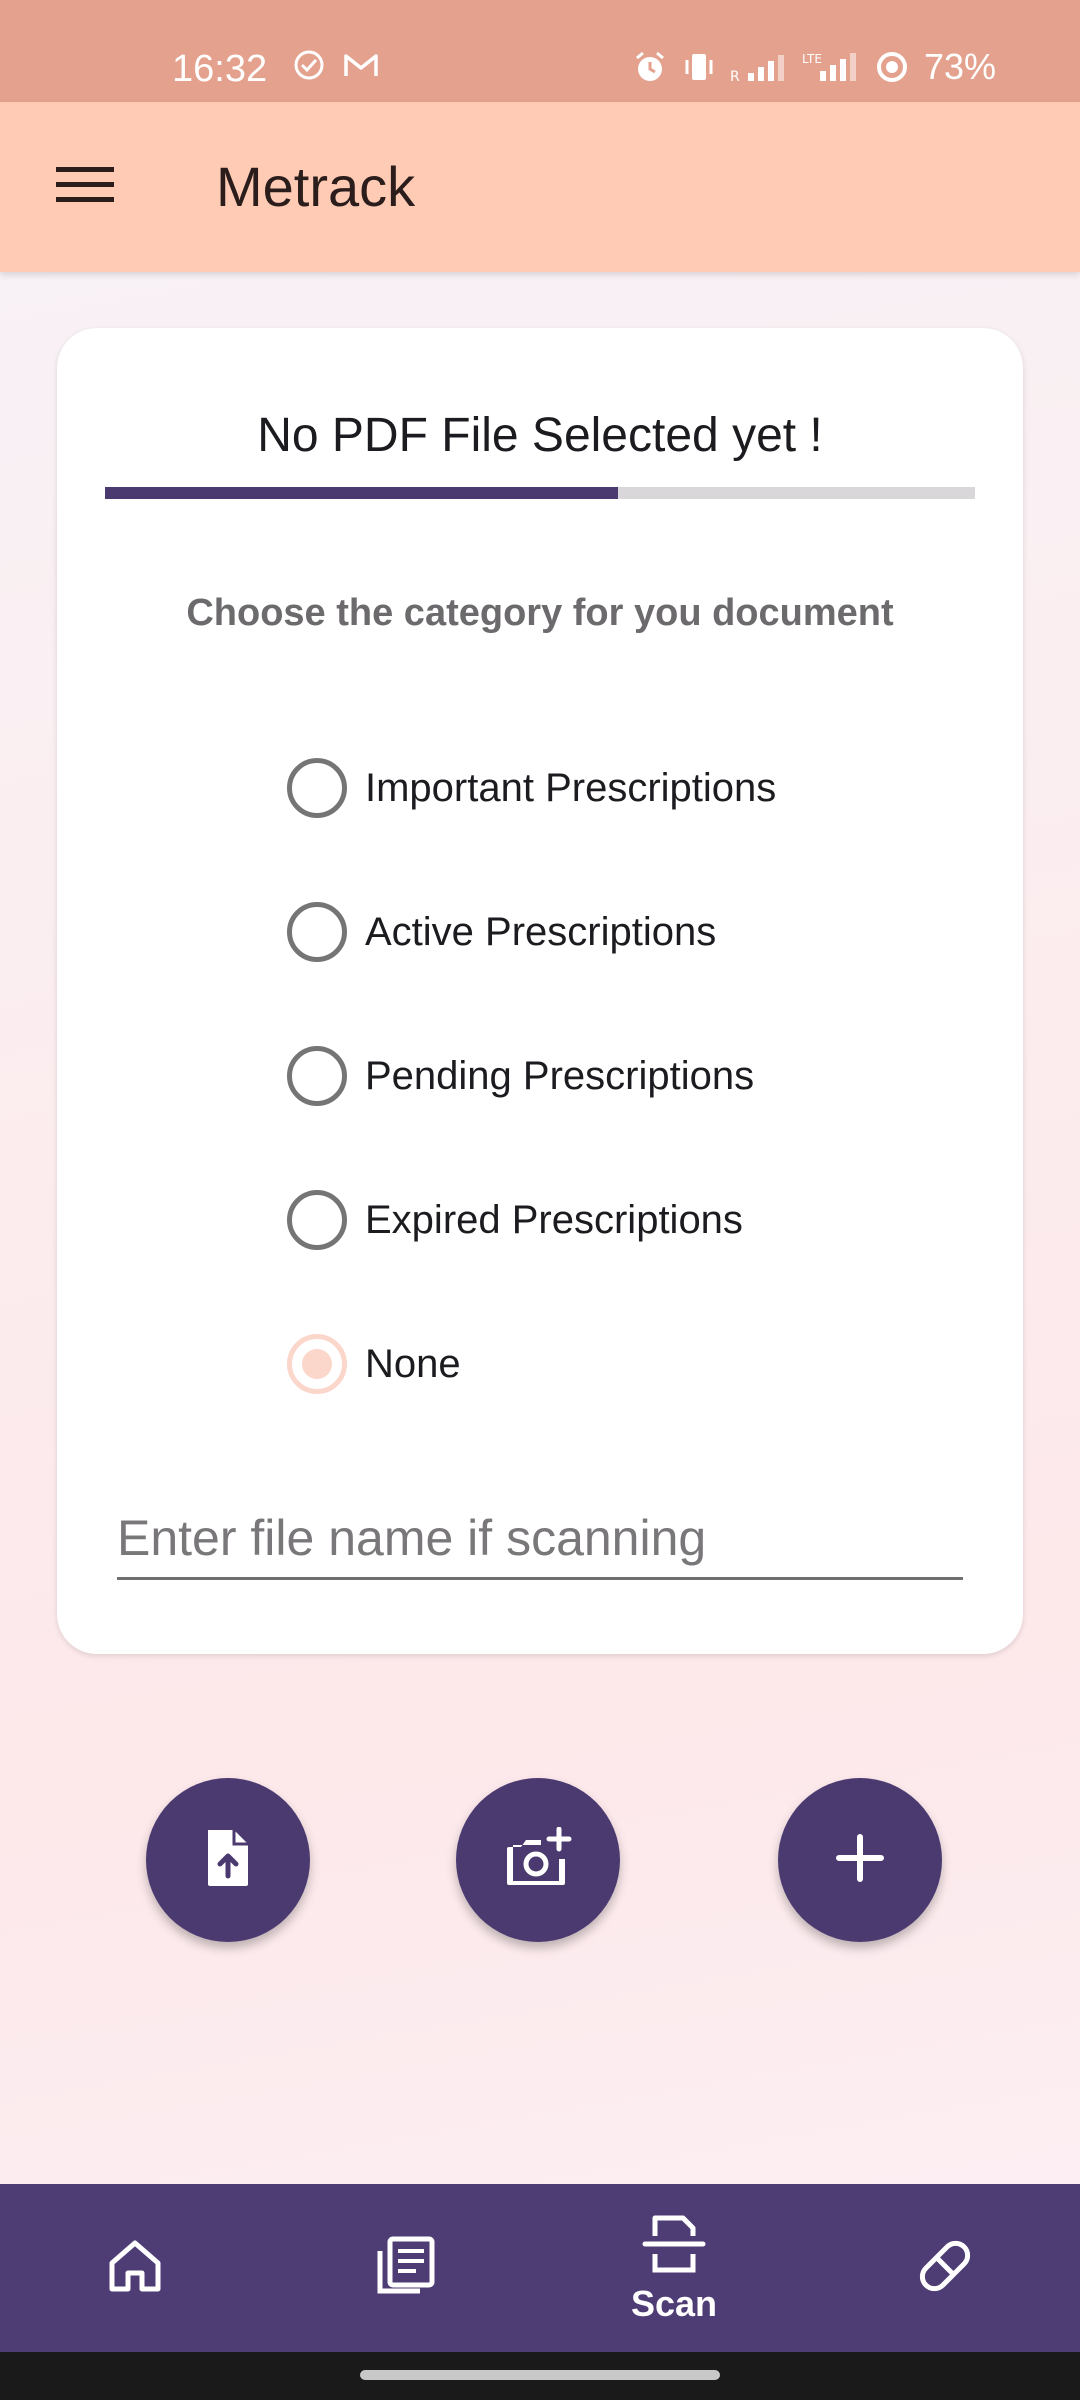 This screenshot has height=2400, width=1080. I want to click on nav-home, so click(135, 2268).